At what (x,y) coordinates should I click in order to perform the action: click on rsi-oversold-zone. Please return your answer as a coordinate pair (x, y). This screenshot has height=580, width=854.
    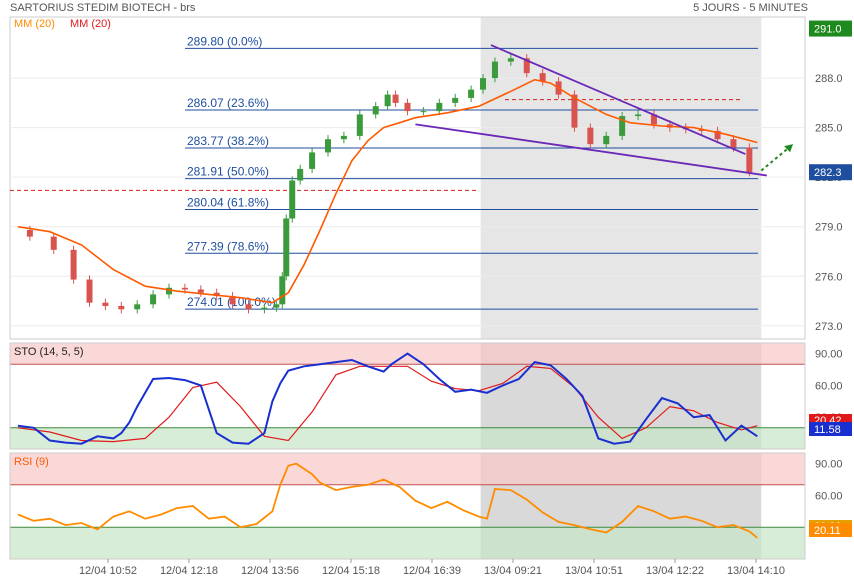
    Looking at the image, I should click on (407, 543).